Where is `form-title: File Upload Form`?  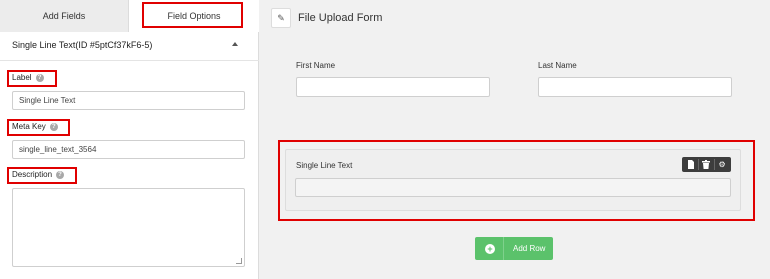
form-title: File Upload Form is located at coordinates (340, 18).